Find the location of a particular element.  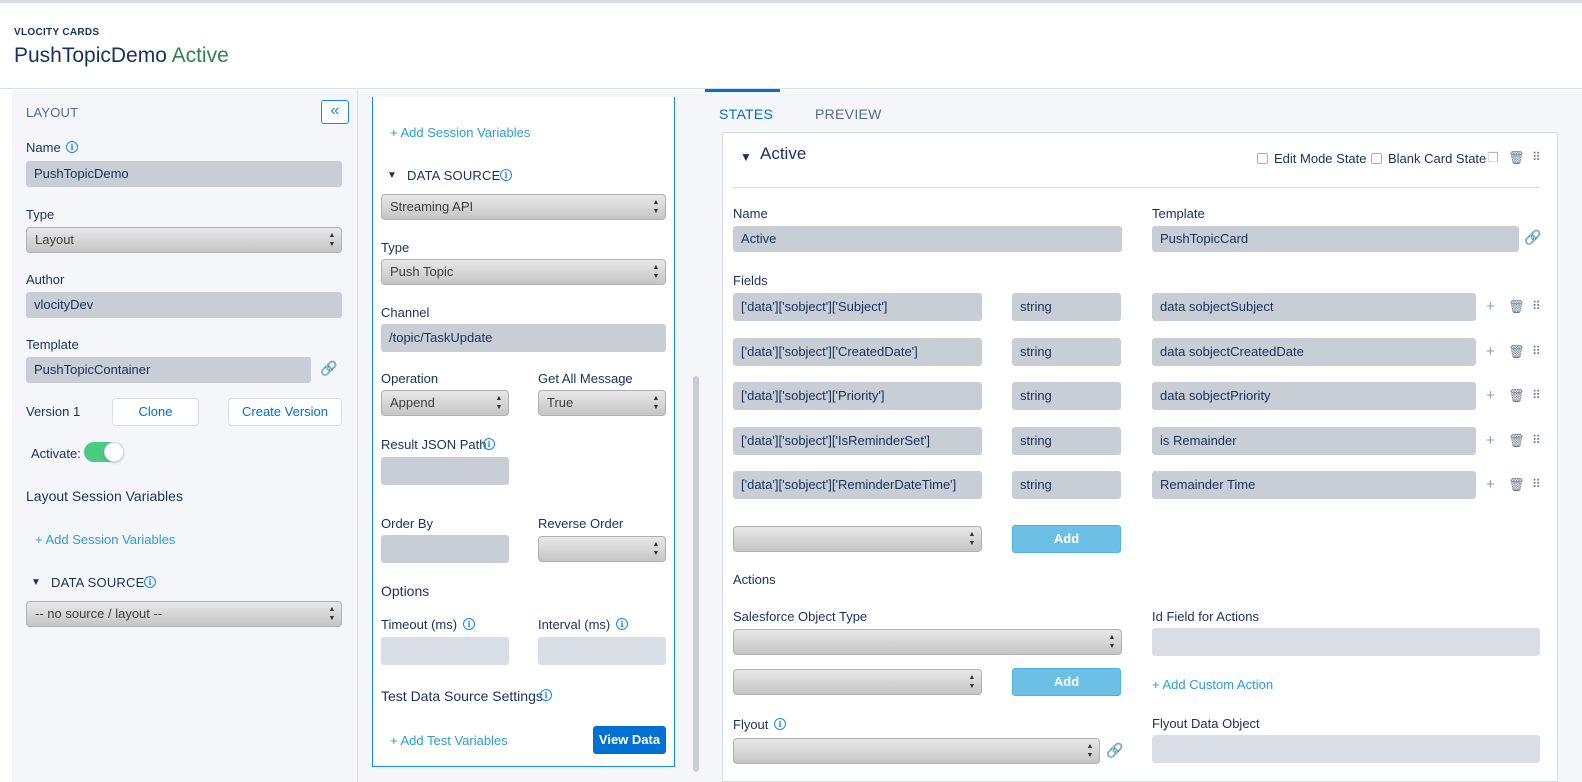

field-label-input: Remainder Time is located at coordinates (1314, 485).